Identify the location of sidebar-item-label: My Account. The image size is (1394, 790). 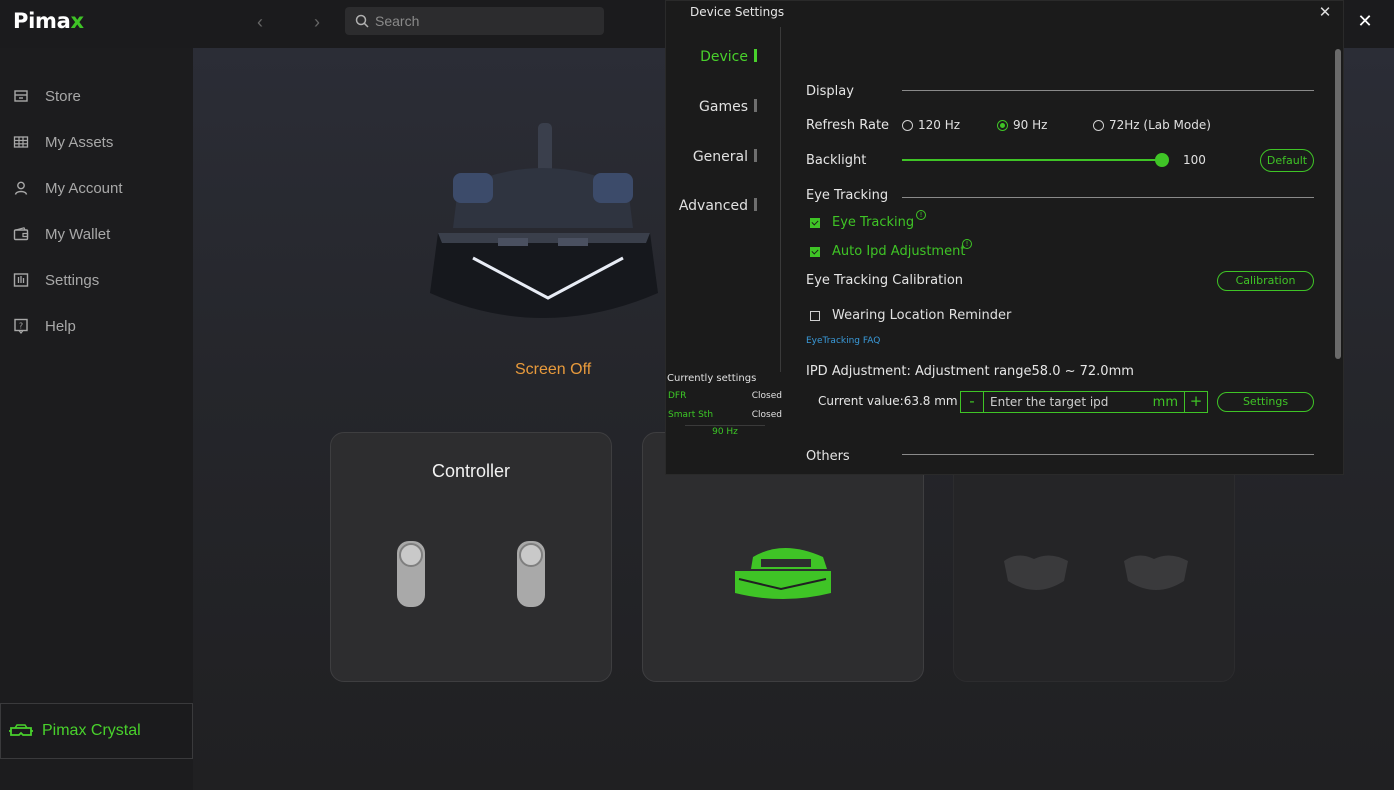
(84, 188).